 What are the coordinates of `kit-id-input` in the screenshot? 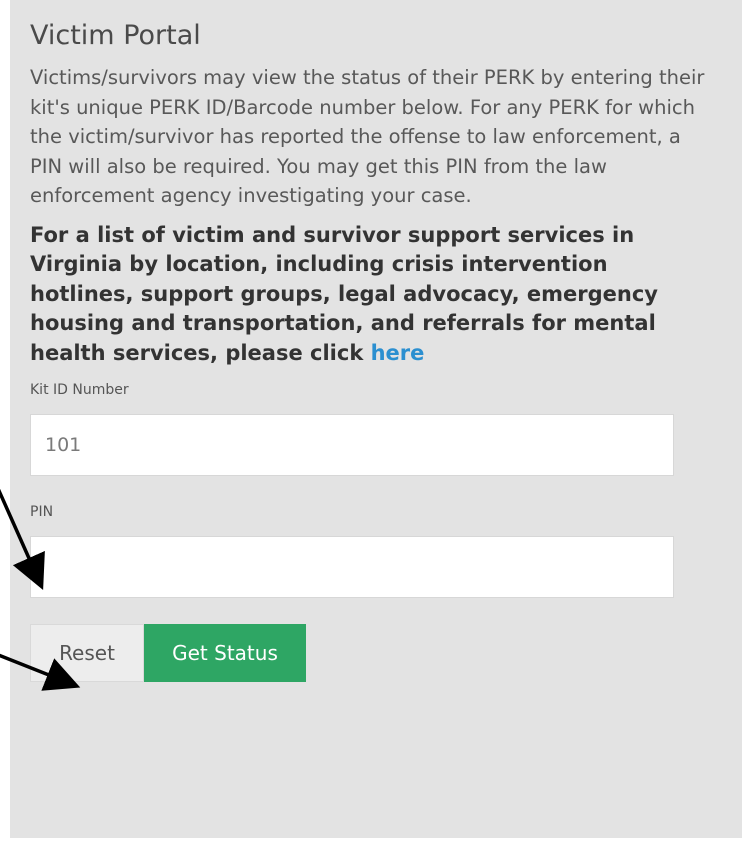 It's located at (352, 445).